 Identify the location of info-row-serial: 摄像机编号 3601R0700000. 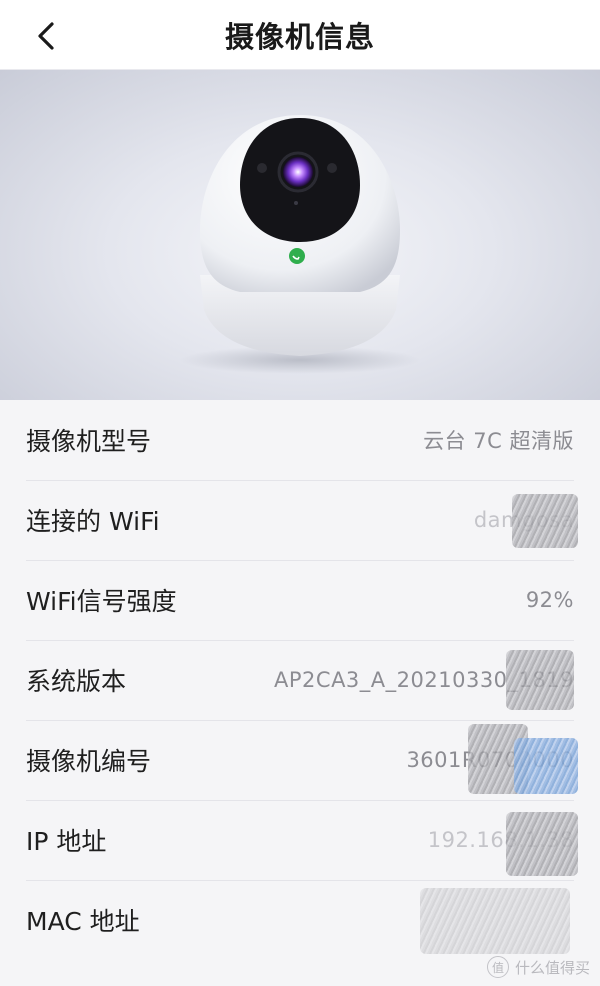
(300, 760).